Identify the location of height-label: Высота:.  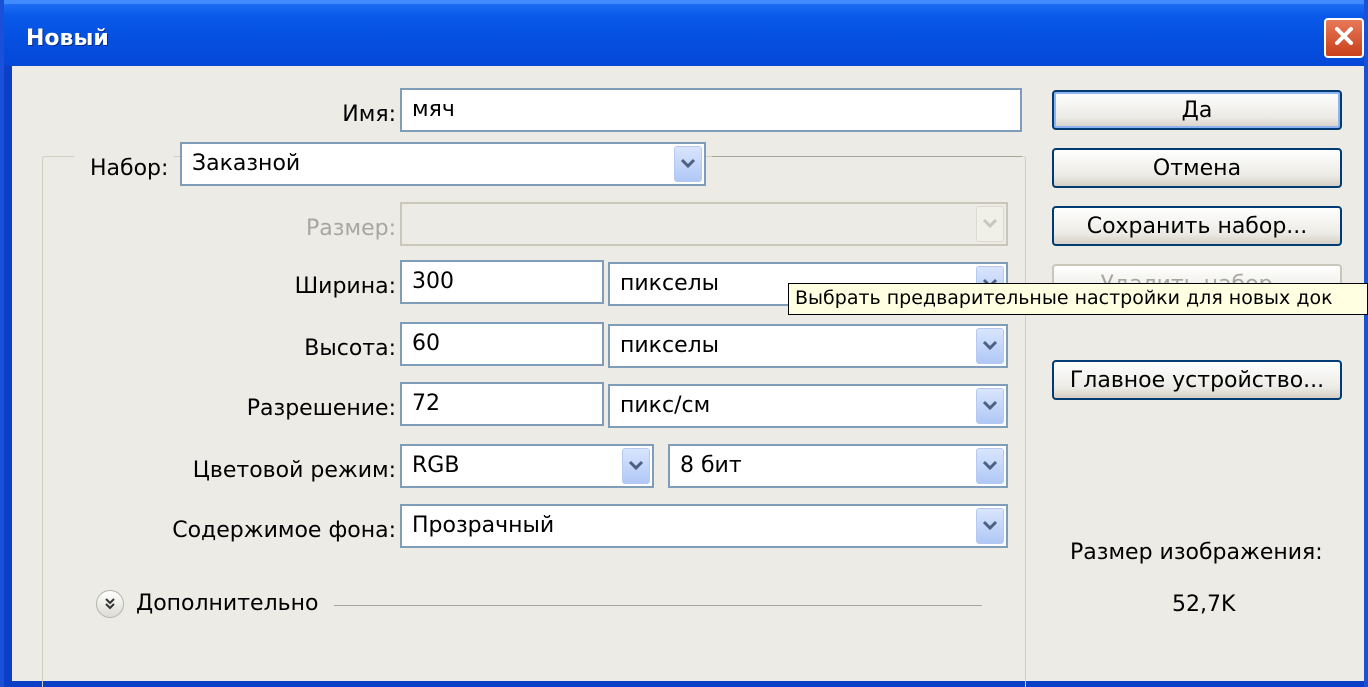
(350, 348).